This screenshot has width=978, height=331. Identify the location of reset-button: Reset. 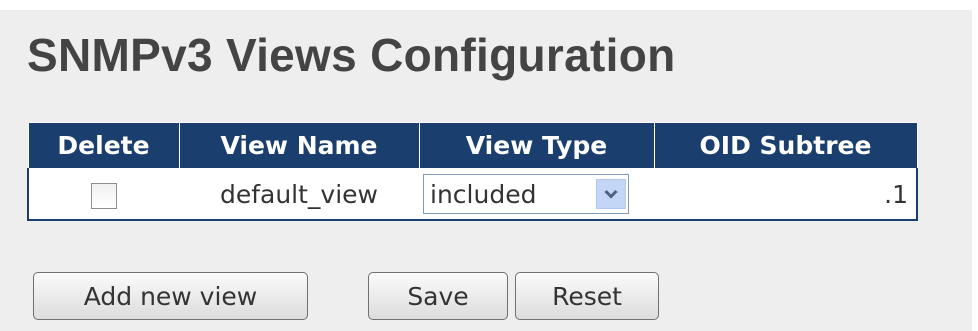
(587, 296).